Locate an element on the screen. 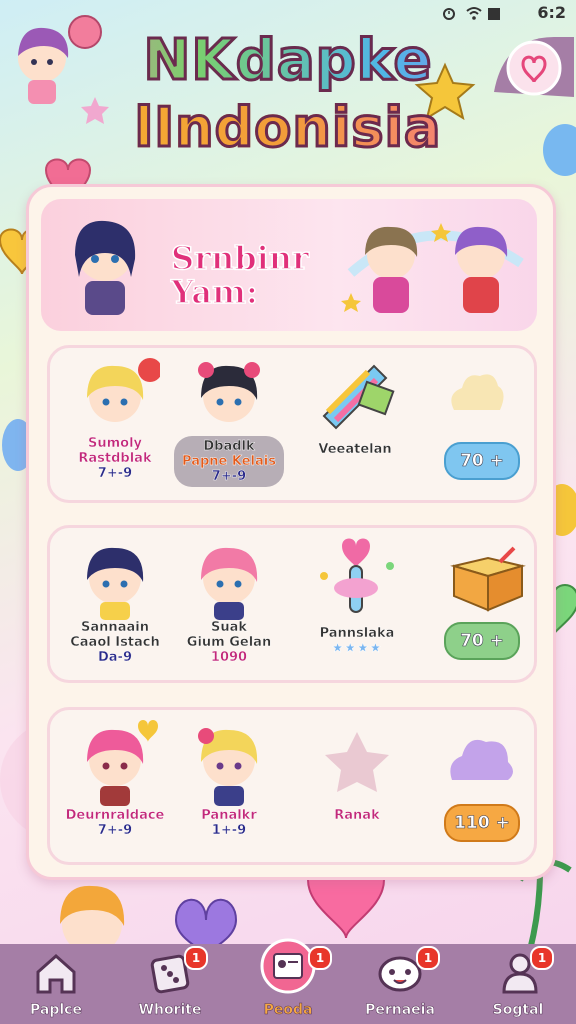 The height and width of the screenshot is (1024, 576). buy-button-row1: 70 + is located at coordinates (482, 461).